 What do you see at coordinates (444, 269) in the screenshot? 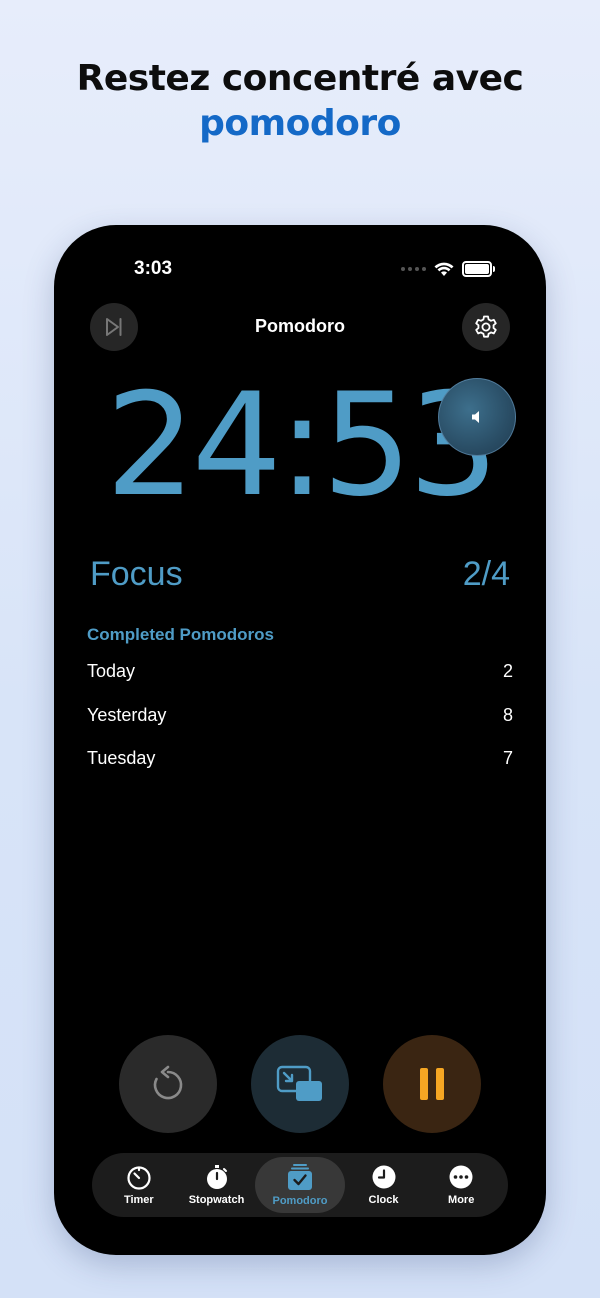
I see `wifi-icon` at bounding box center [444, 269].